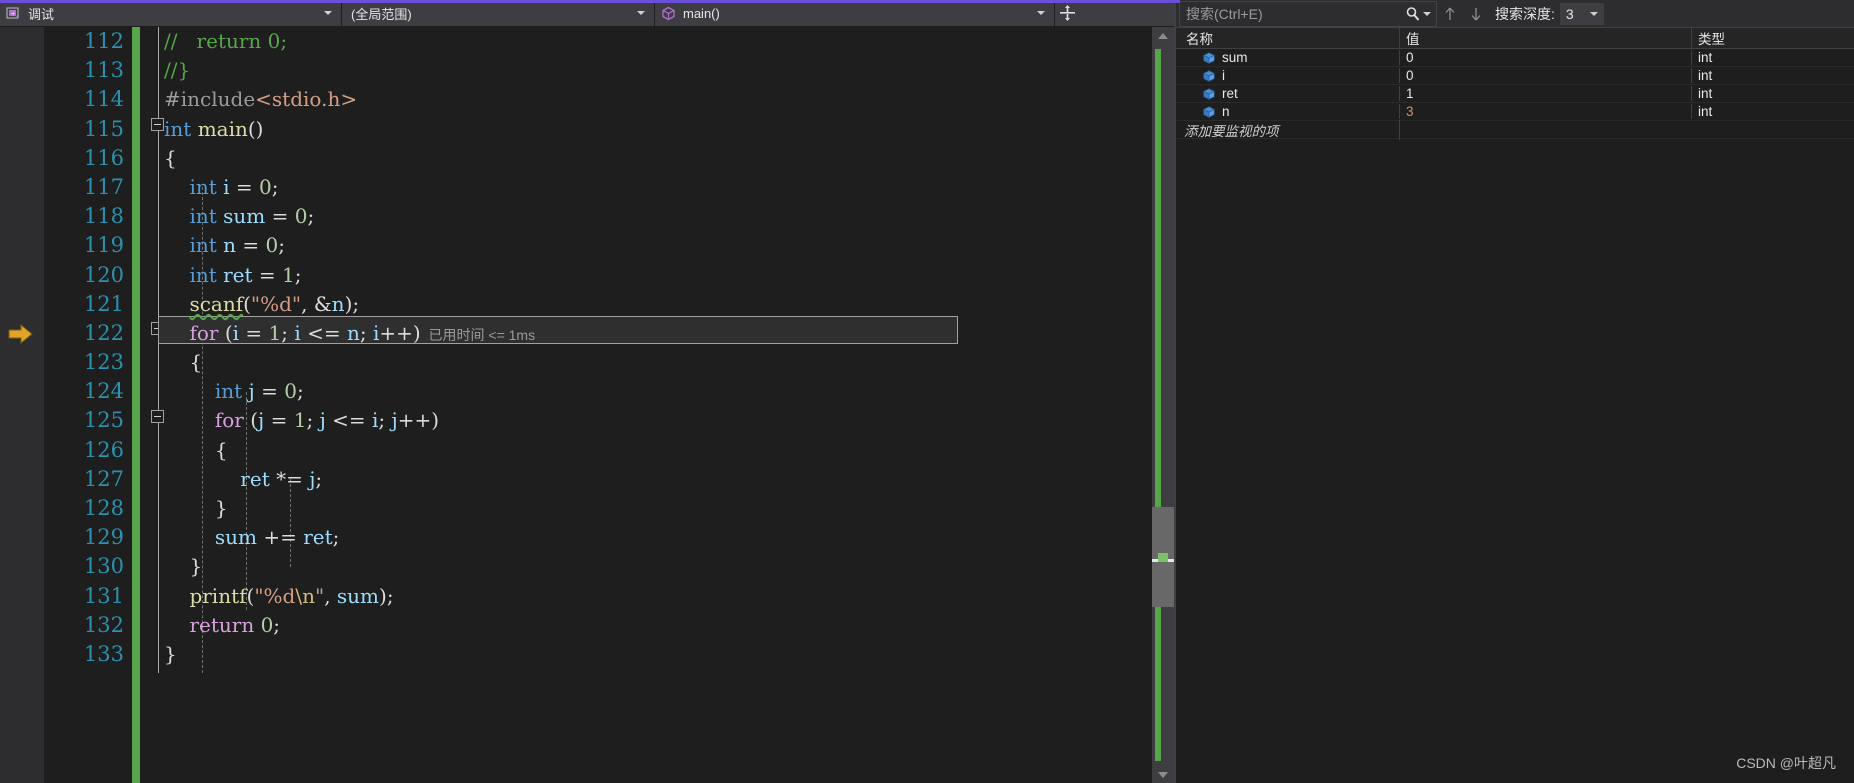 This screenshot has height=783, width=1854. I want to click on search-input: 搜索(Ctrl+E), so click(1308, 13).